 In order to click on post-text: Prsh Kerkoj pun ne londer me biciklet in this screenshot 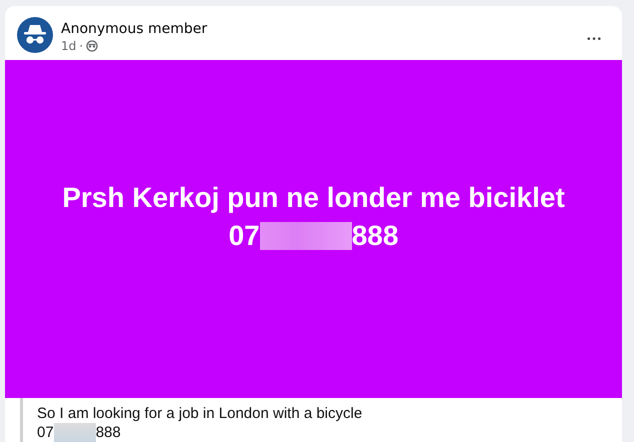, I will do `click(313, 197)`.